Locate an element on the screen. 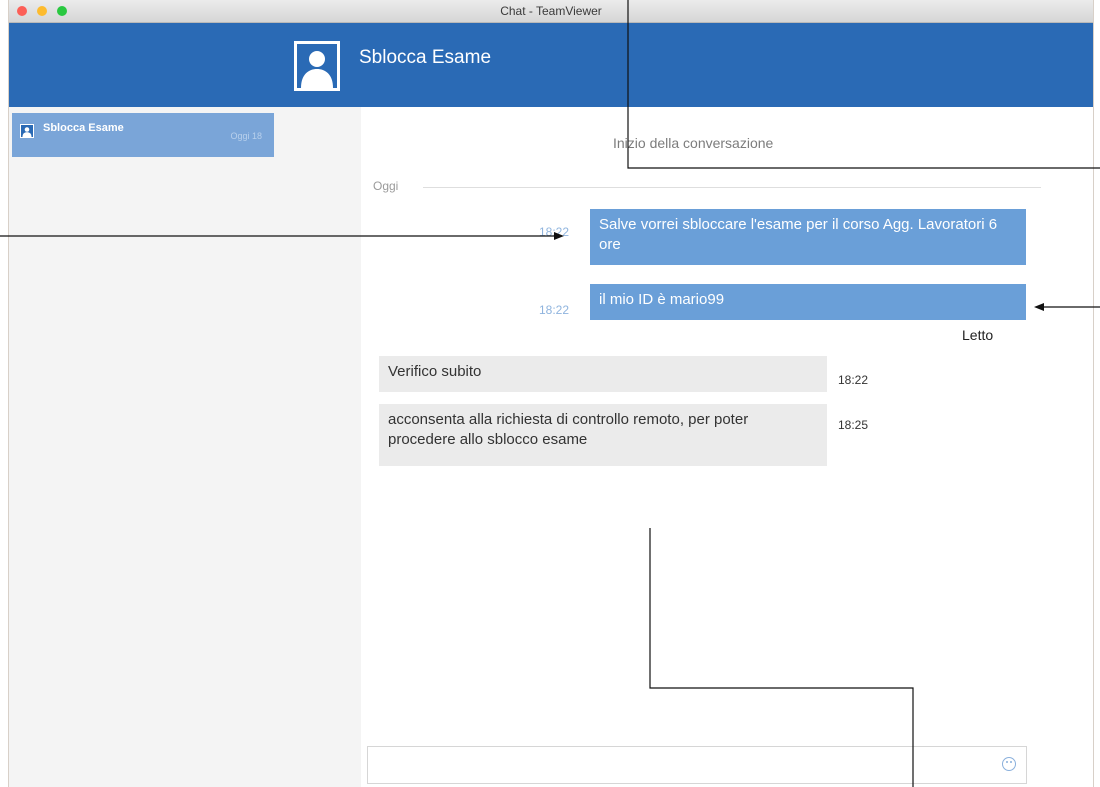  contact-item-sblocca-esame: Sblocca Esame Oggi 18 is located at coordinates (143, 135).